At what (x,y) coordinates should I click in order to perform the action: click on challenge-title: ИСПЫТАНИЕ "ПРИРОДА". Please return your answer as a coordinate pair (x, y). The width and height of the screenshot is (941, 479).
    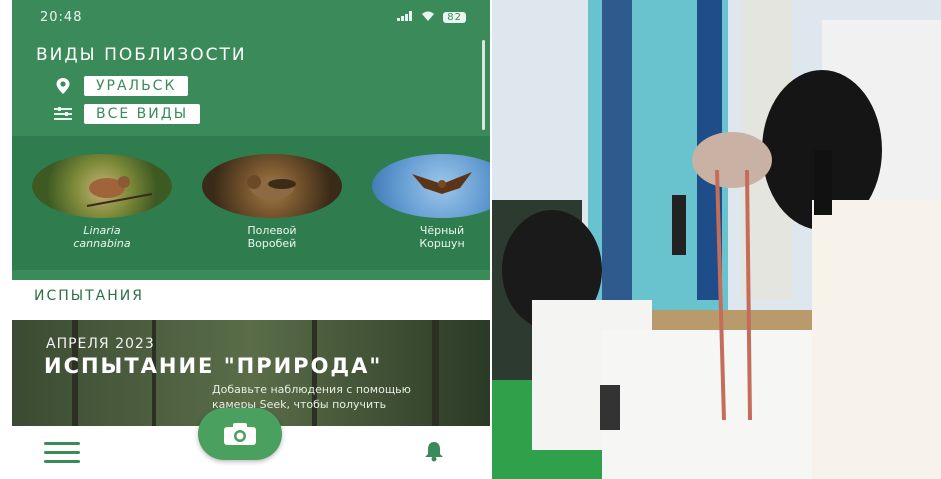
    Looking at the image, I should click on (213, 366).